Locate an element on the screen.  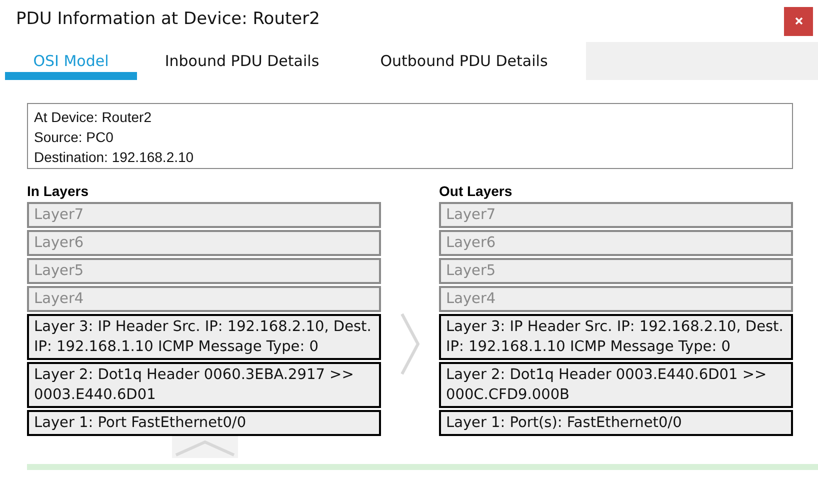
close-button is located at coordinates (798, 21).